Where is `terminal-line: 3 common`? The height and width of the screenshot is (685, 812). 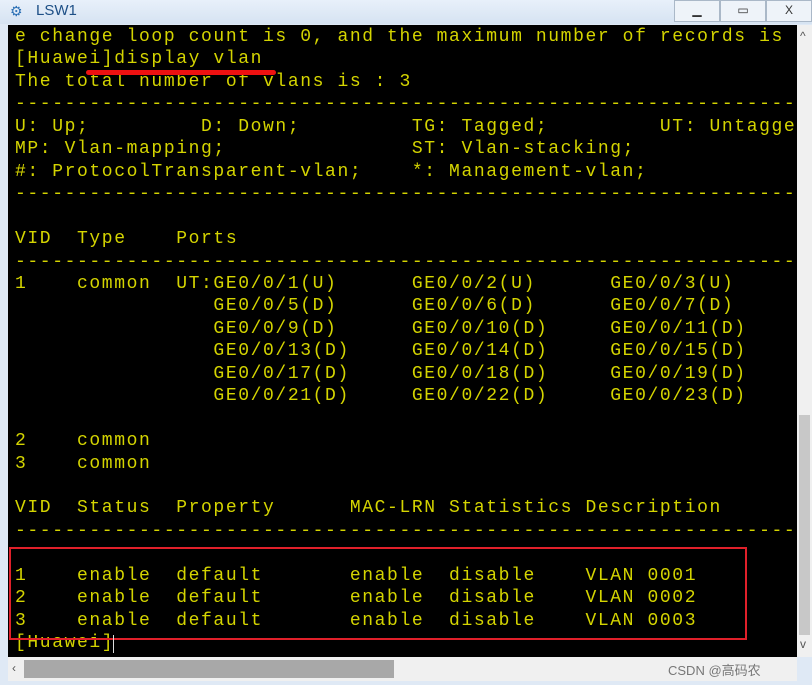 terminal-line: 3 common is located at coordinates (83, 463).